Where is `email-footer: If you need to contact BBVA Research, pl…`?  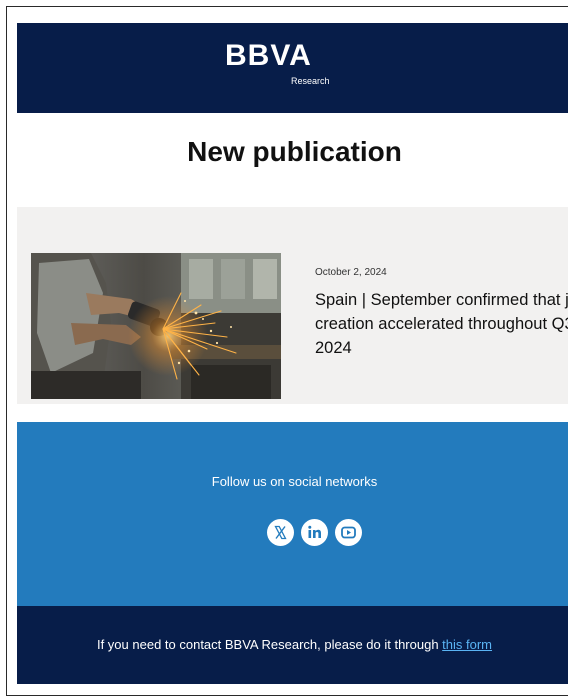
email-footer: If you need to contact BBVA Research, pl… is located at coordinates (292, 645).